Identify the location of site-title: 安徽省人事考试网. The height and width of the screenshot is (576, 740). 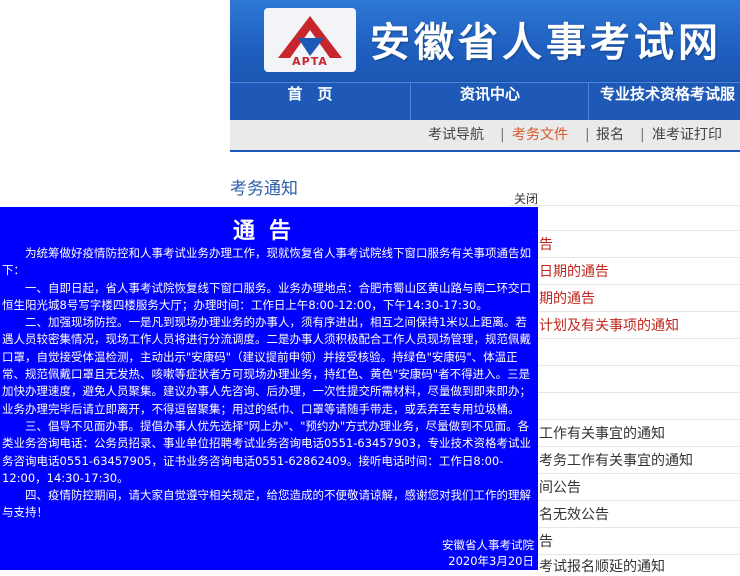
(546, 43).